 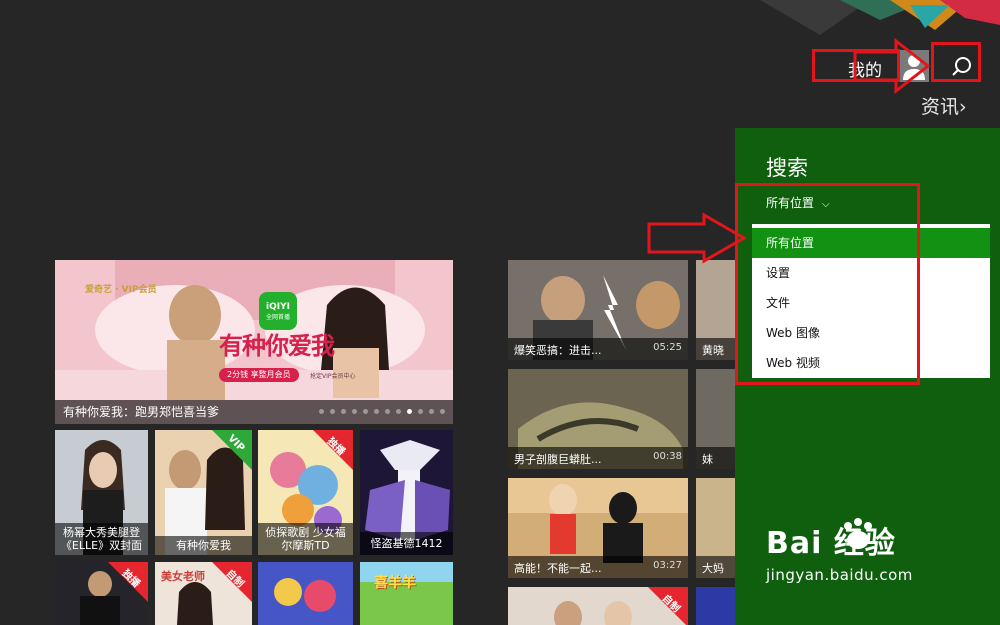 What do you see at coordinates (790, 203) in the screenshot?
I see `search-scope-label: 所有位置` at bounding box center [790, 203].